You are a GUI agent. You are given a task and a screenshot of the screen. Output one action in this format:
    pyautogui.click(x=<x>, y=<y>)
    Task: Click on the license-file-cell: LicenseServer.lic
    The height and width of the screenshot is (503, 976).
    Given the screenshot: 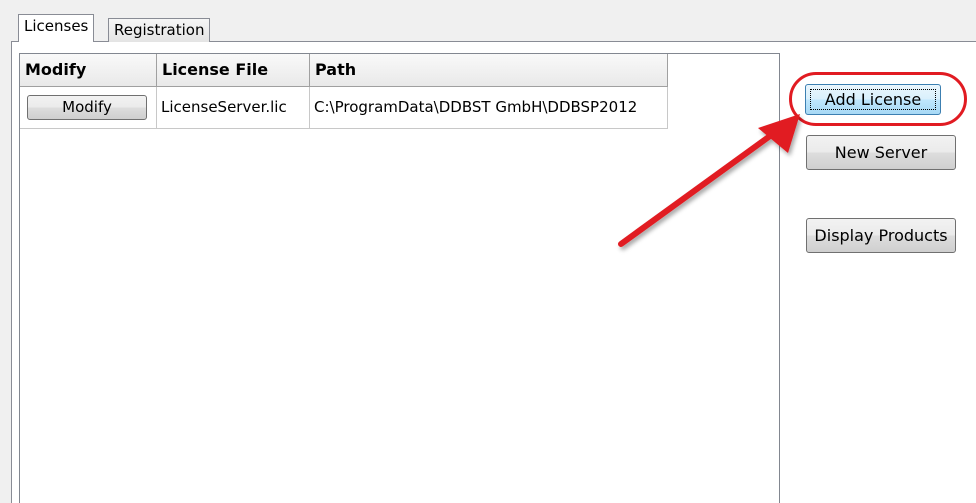 What is the action you would take?
    pyautogui.click(x=233, y=107)
    